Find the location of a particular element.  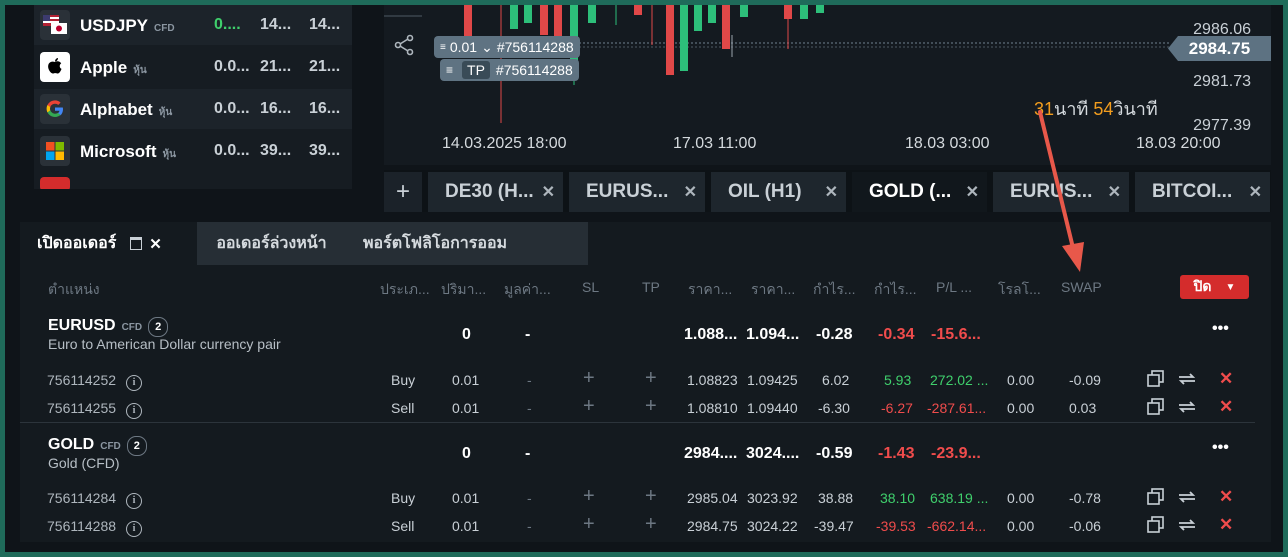

column-header: SL is located at coordinates (590, 287).